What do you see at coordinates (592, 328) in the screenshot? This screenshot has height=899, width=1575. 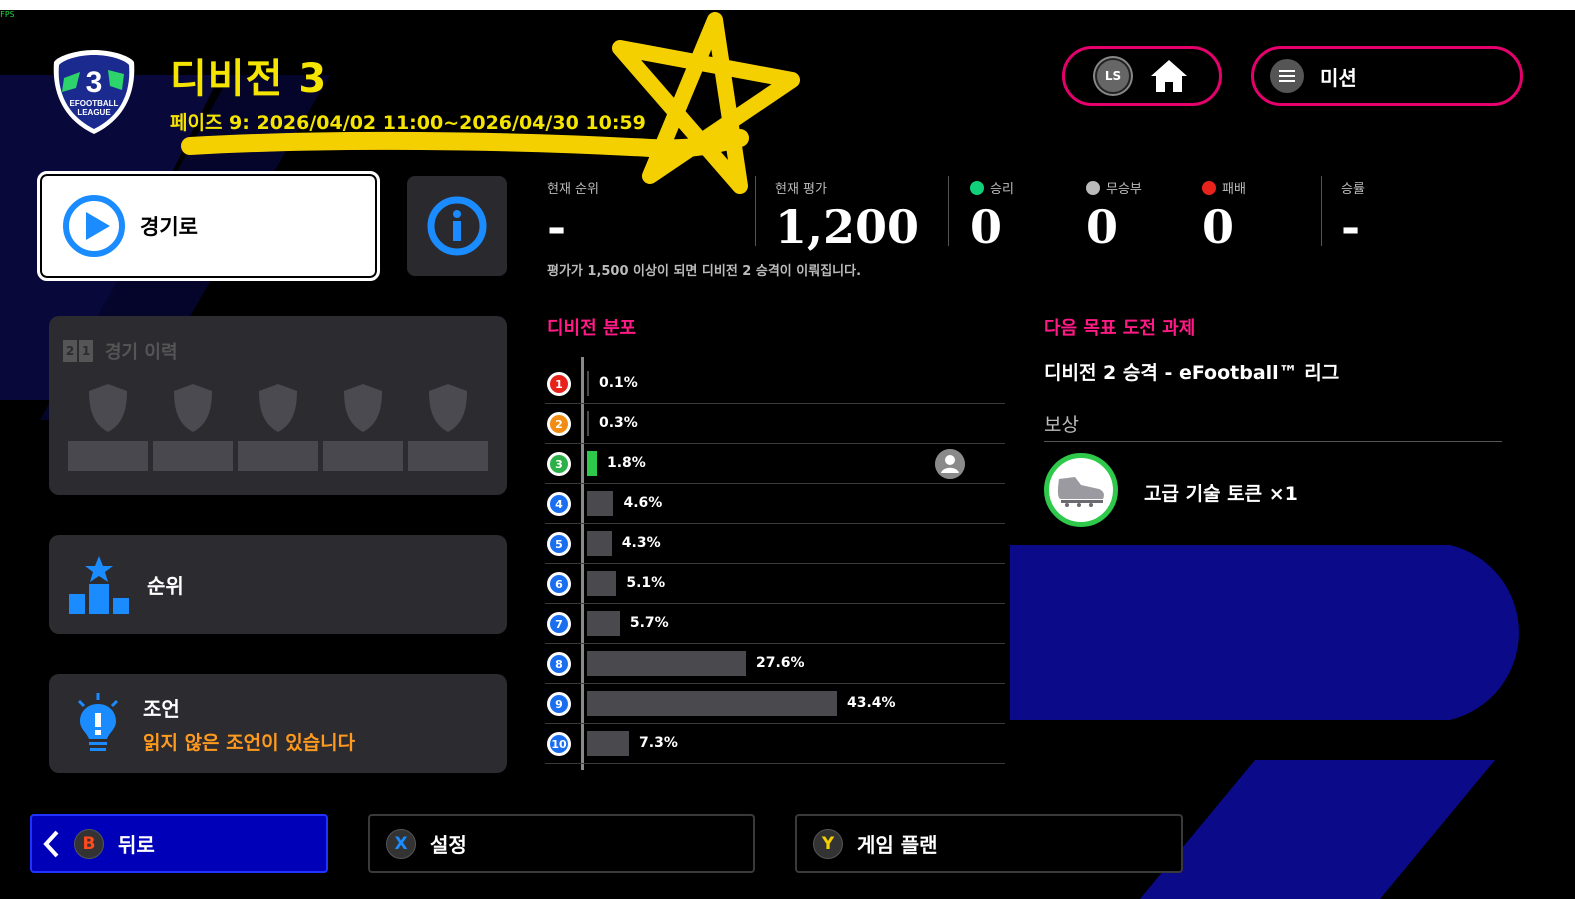 I see `distribution-title: 디비전 분포` at bounding box center [592, 328].